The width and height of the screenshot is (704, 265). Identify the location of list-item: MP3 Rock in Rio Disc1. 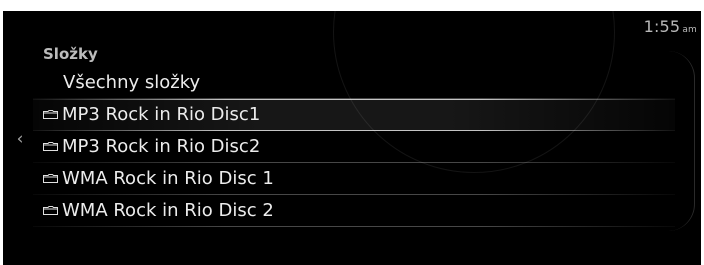
(354, 115).